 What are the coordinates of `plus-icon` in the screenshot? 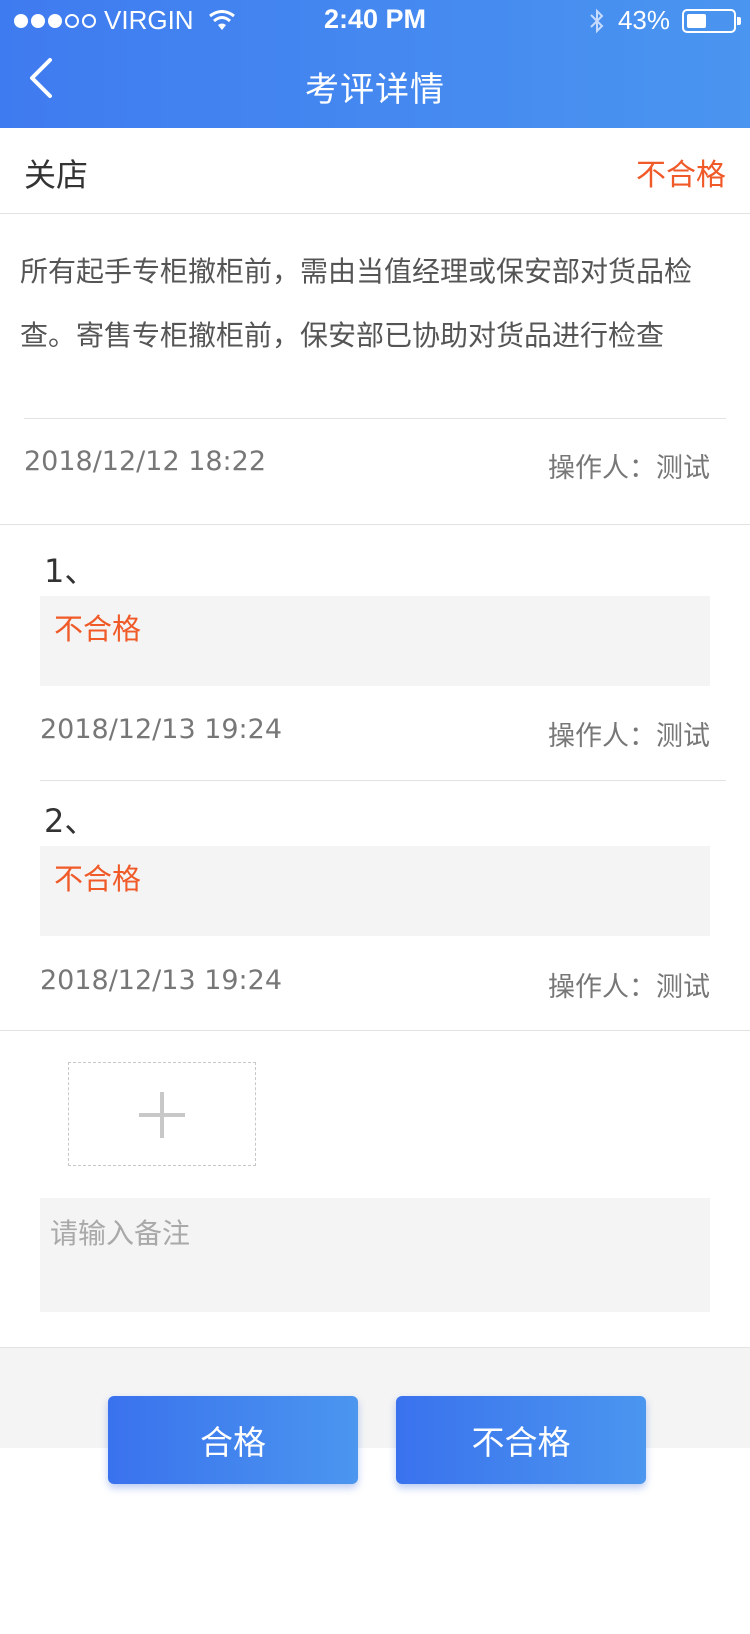 It's located at (162, 1115).